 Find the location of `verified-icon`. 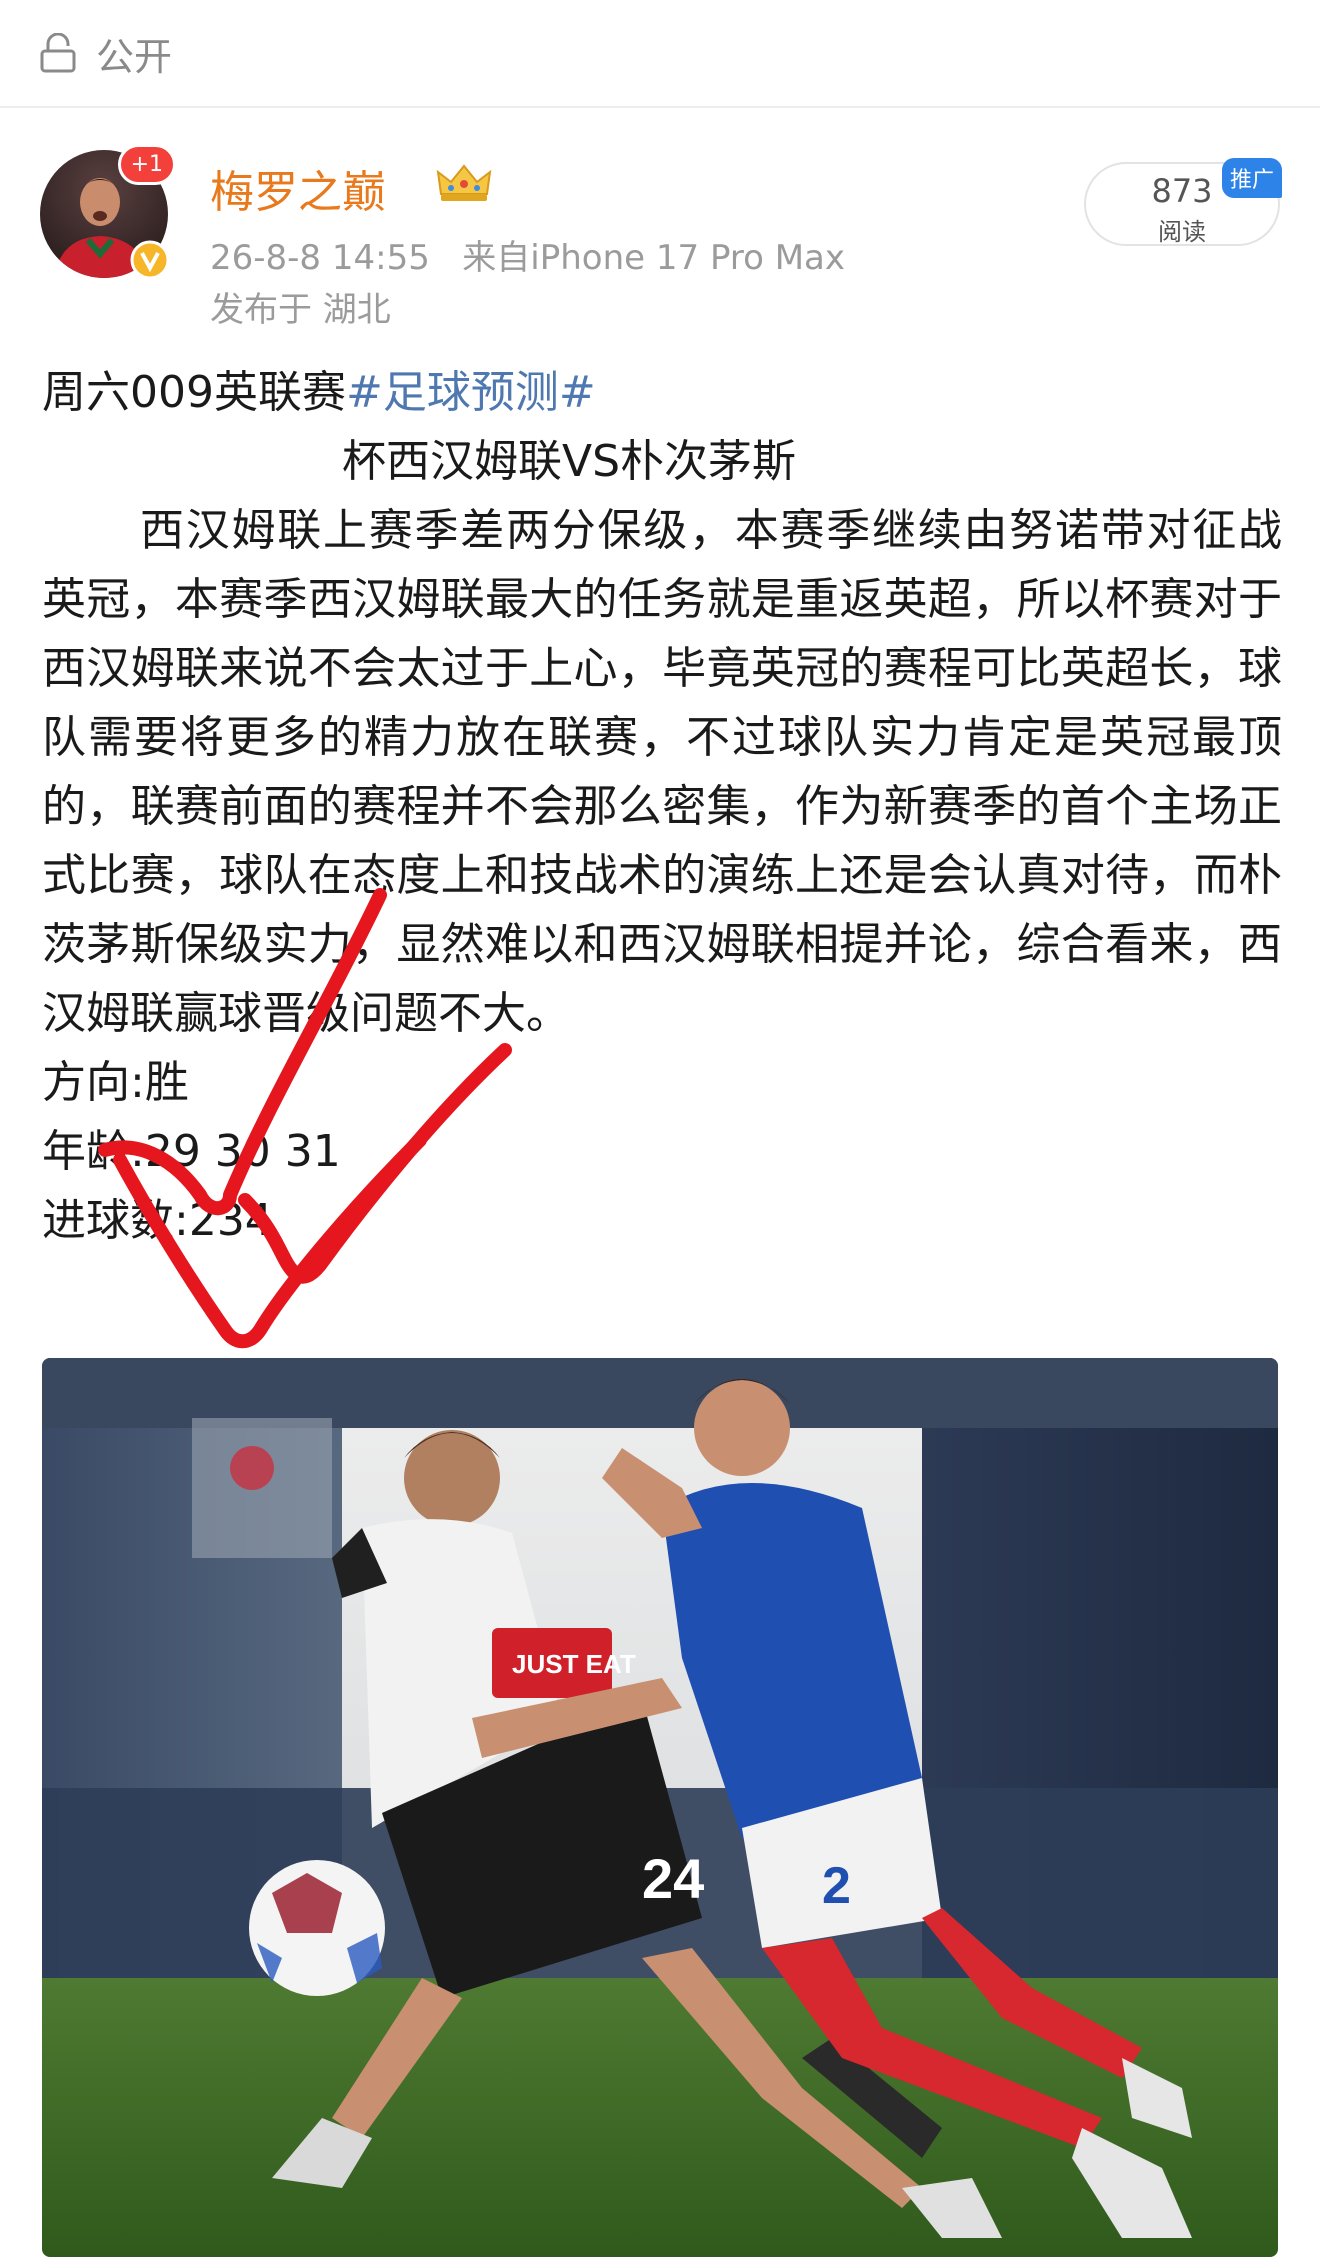

verified-icon is located at coordinates (150, 260).